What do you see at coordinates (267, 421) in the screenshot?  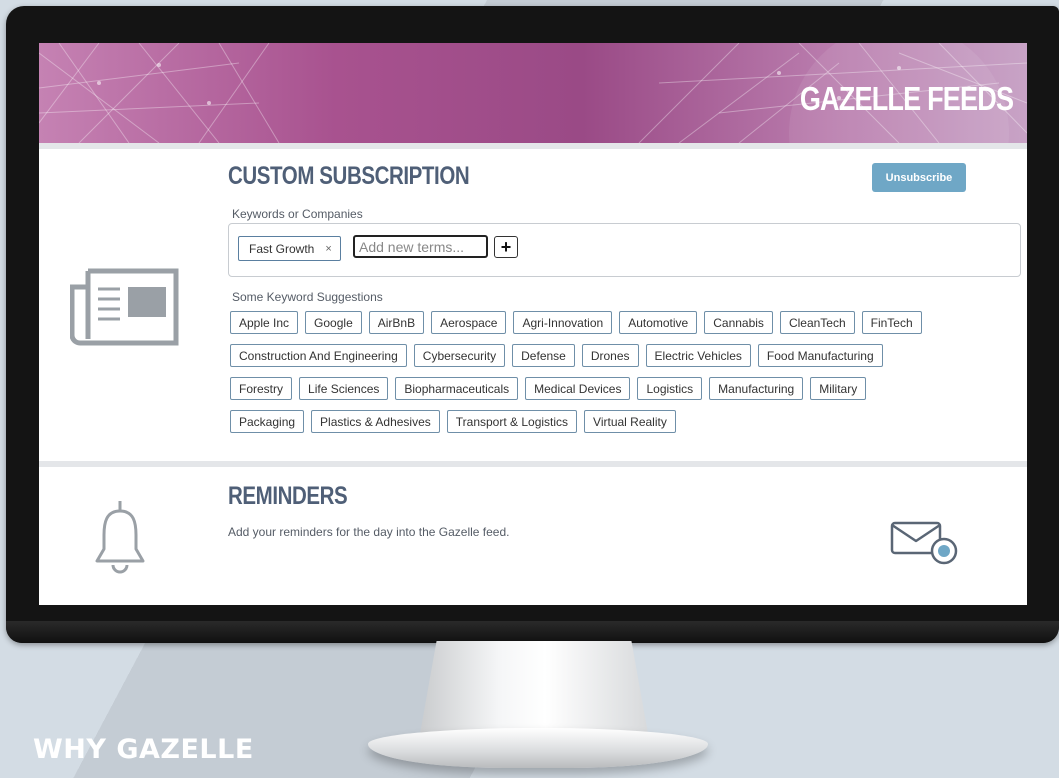 I see `suggestion-chip: Packaging` at bounding box center [267, 421].